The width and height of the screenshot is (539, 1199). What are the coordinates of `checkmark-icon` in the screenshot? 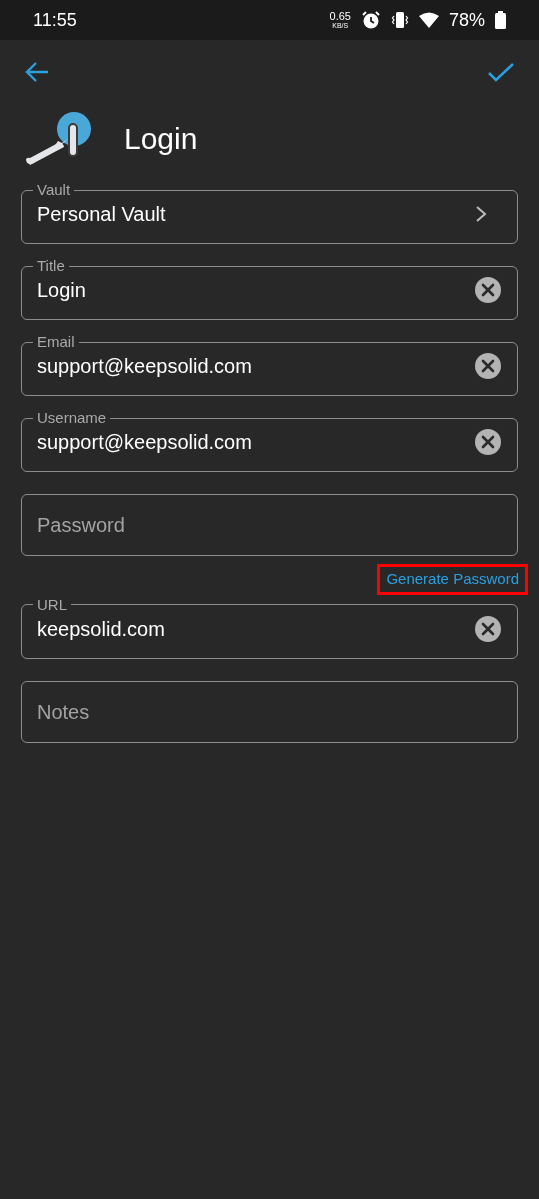 It's located at (501, 72).